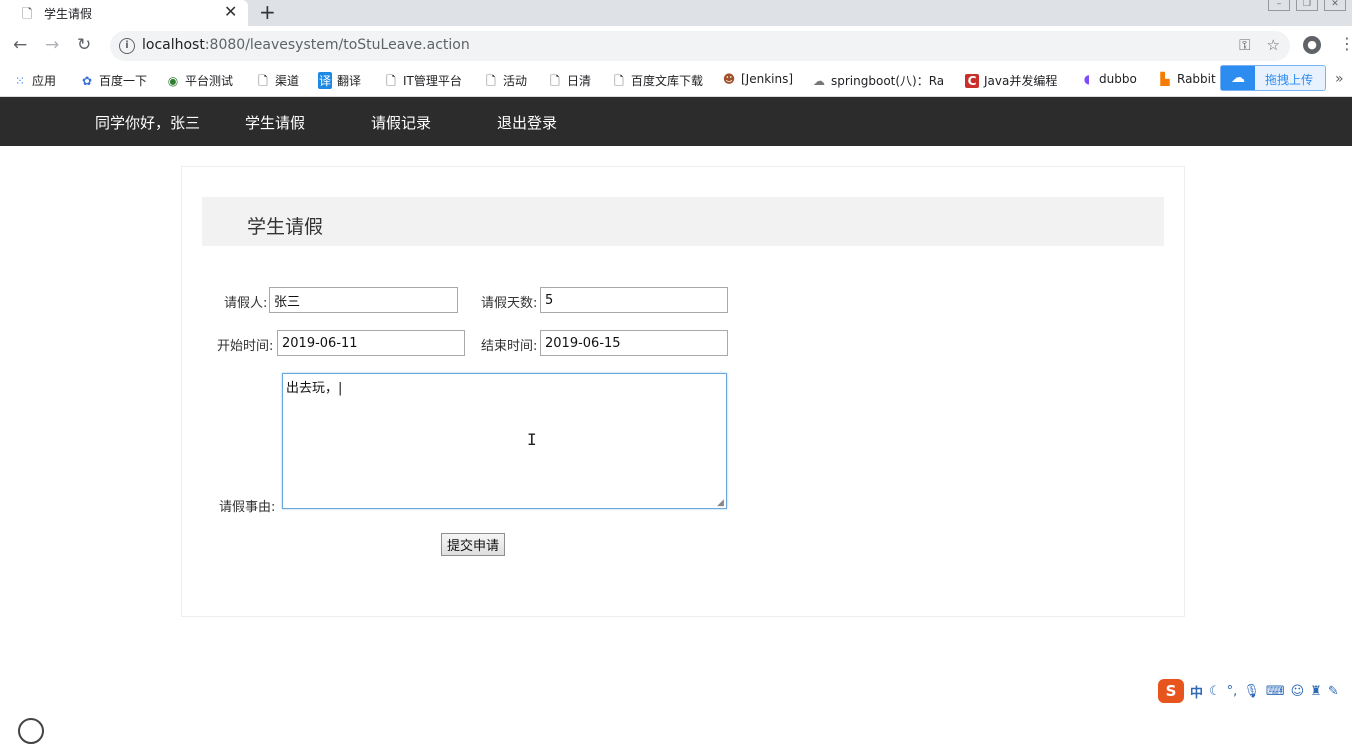 The width and height of the screenshot is (1352, 744). I want to click on reason-label: 请假事由:, so click(247, 507).